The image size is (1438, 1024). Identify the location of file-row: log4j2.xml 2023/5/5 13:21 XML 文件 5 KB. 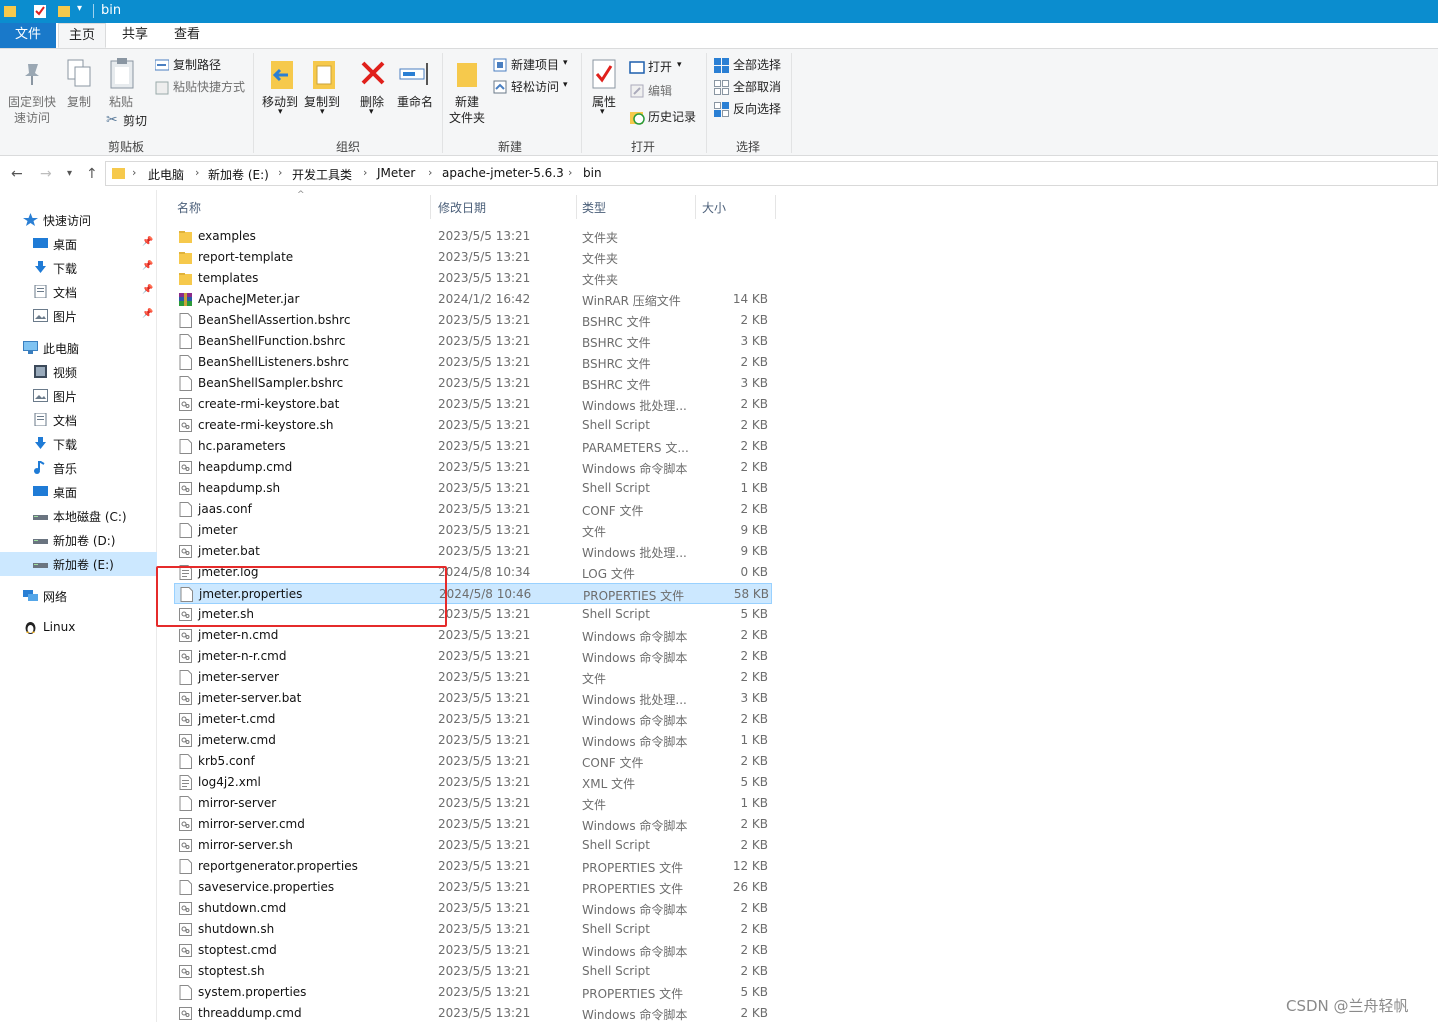
(473, 782).